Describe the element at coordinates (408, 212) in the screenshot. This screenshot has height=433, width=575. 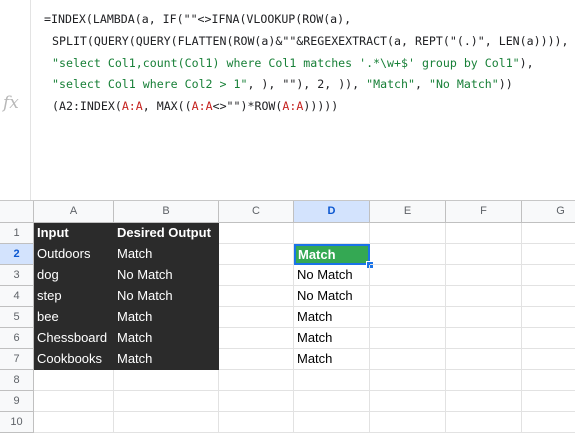
I see `column-header-e: E` at that location.